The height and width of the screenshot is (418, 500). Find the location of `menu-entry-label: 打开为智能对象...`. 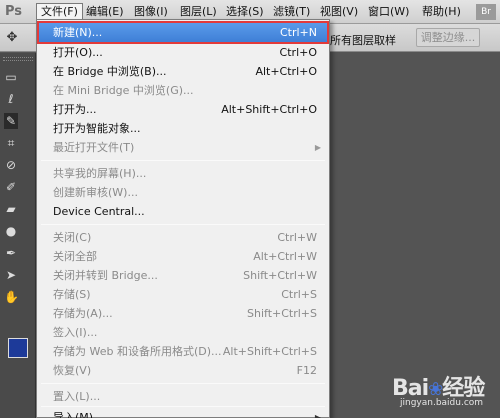

menu-entry-label: 打开为智能对象... is located at coordinates (97, 128).